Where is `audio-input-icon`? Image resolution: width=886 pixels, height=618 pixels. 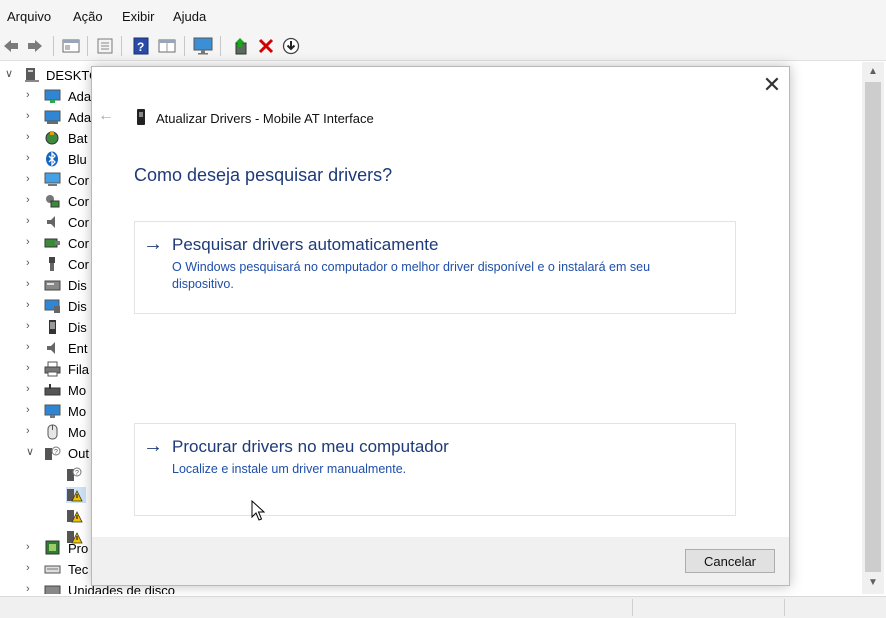 audio-input-icon is located at coordinates (52, 348).